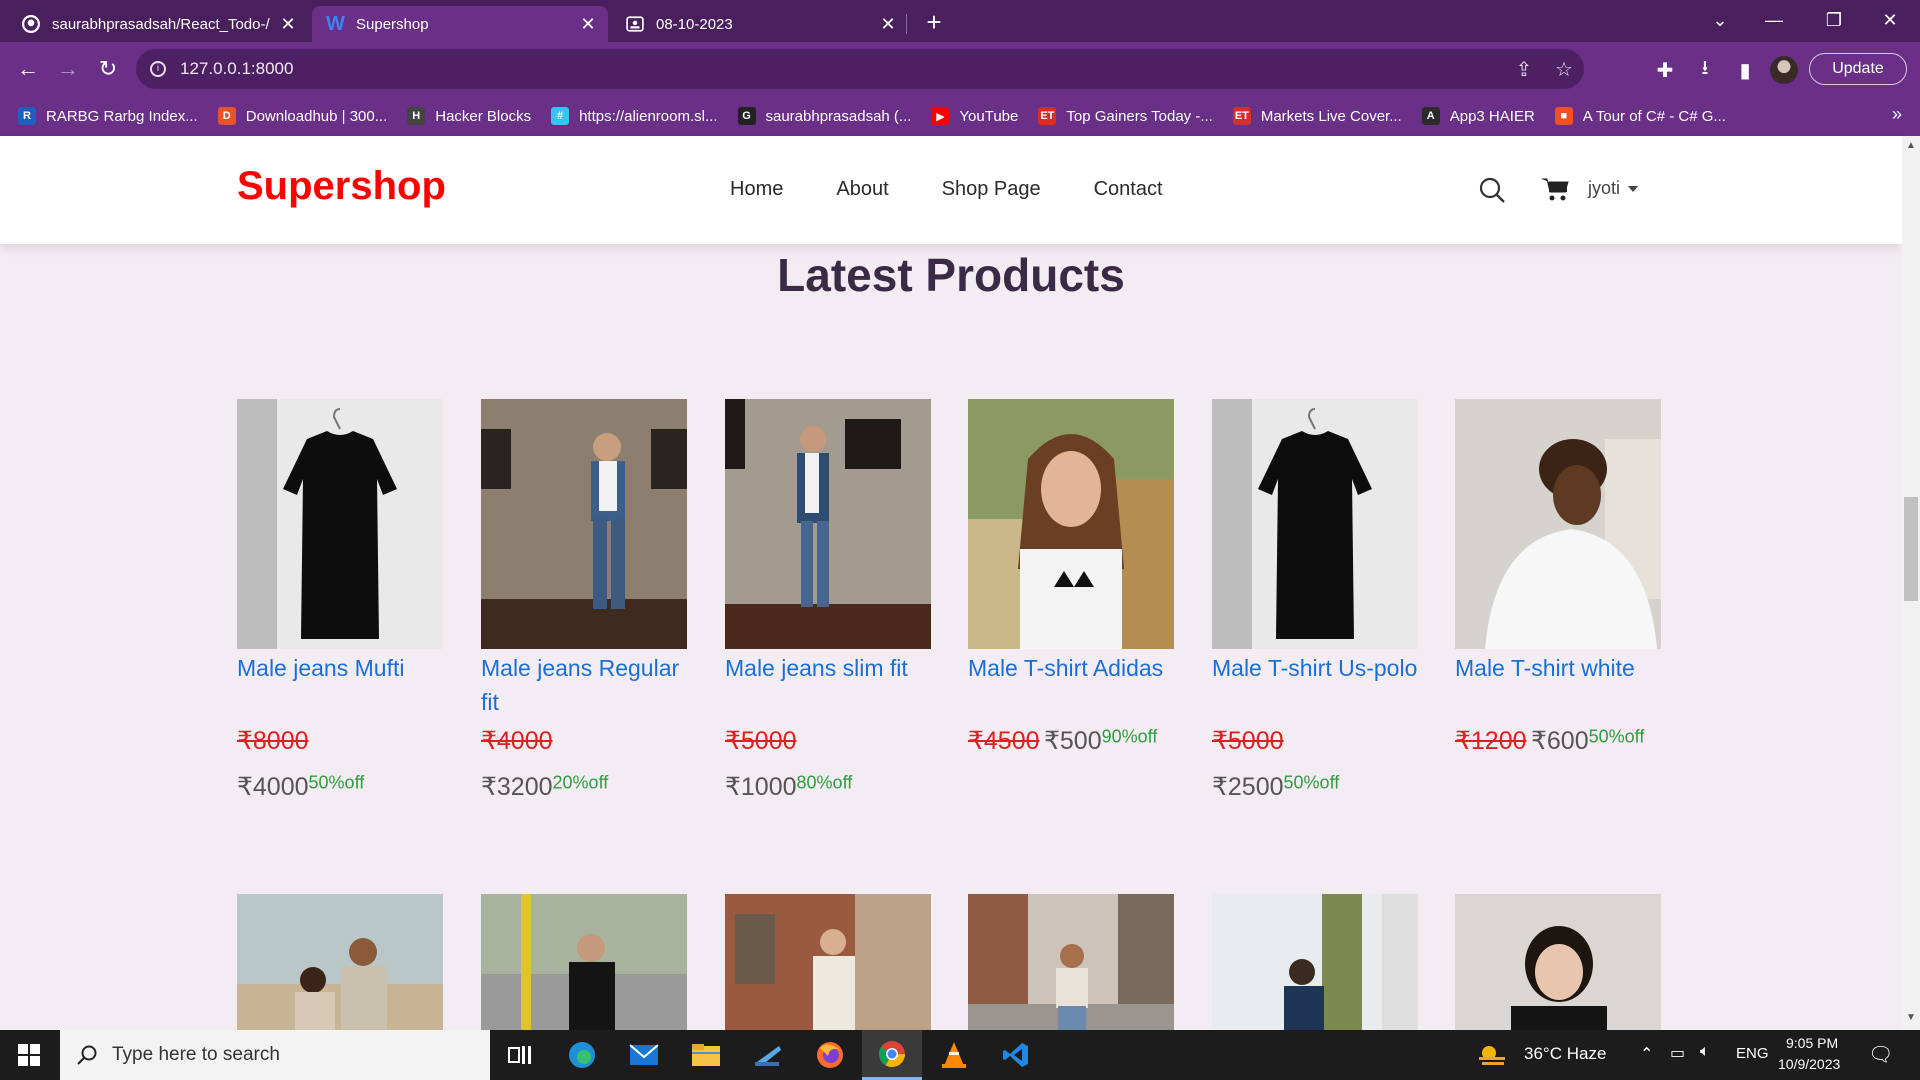 The width and height of the screenshot is (1920, 1080). What do you see at coordinates (1492, 1055) in the screenshot?
I see `weather-icon` at bounding box center [1492, 1055].